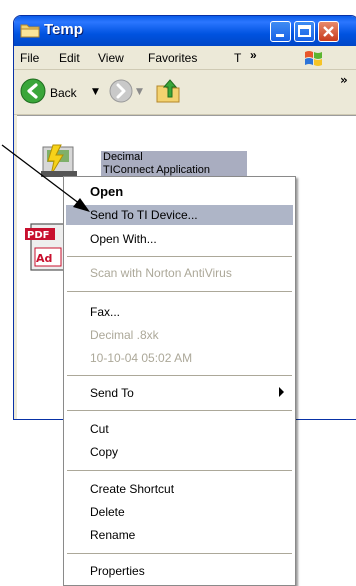  I want to click on menu-edit: Edit, so click(69, 58).